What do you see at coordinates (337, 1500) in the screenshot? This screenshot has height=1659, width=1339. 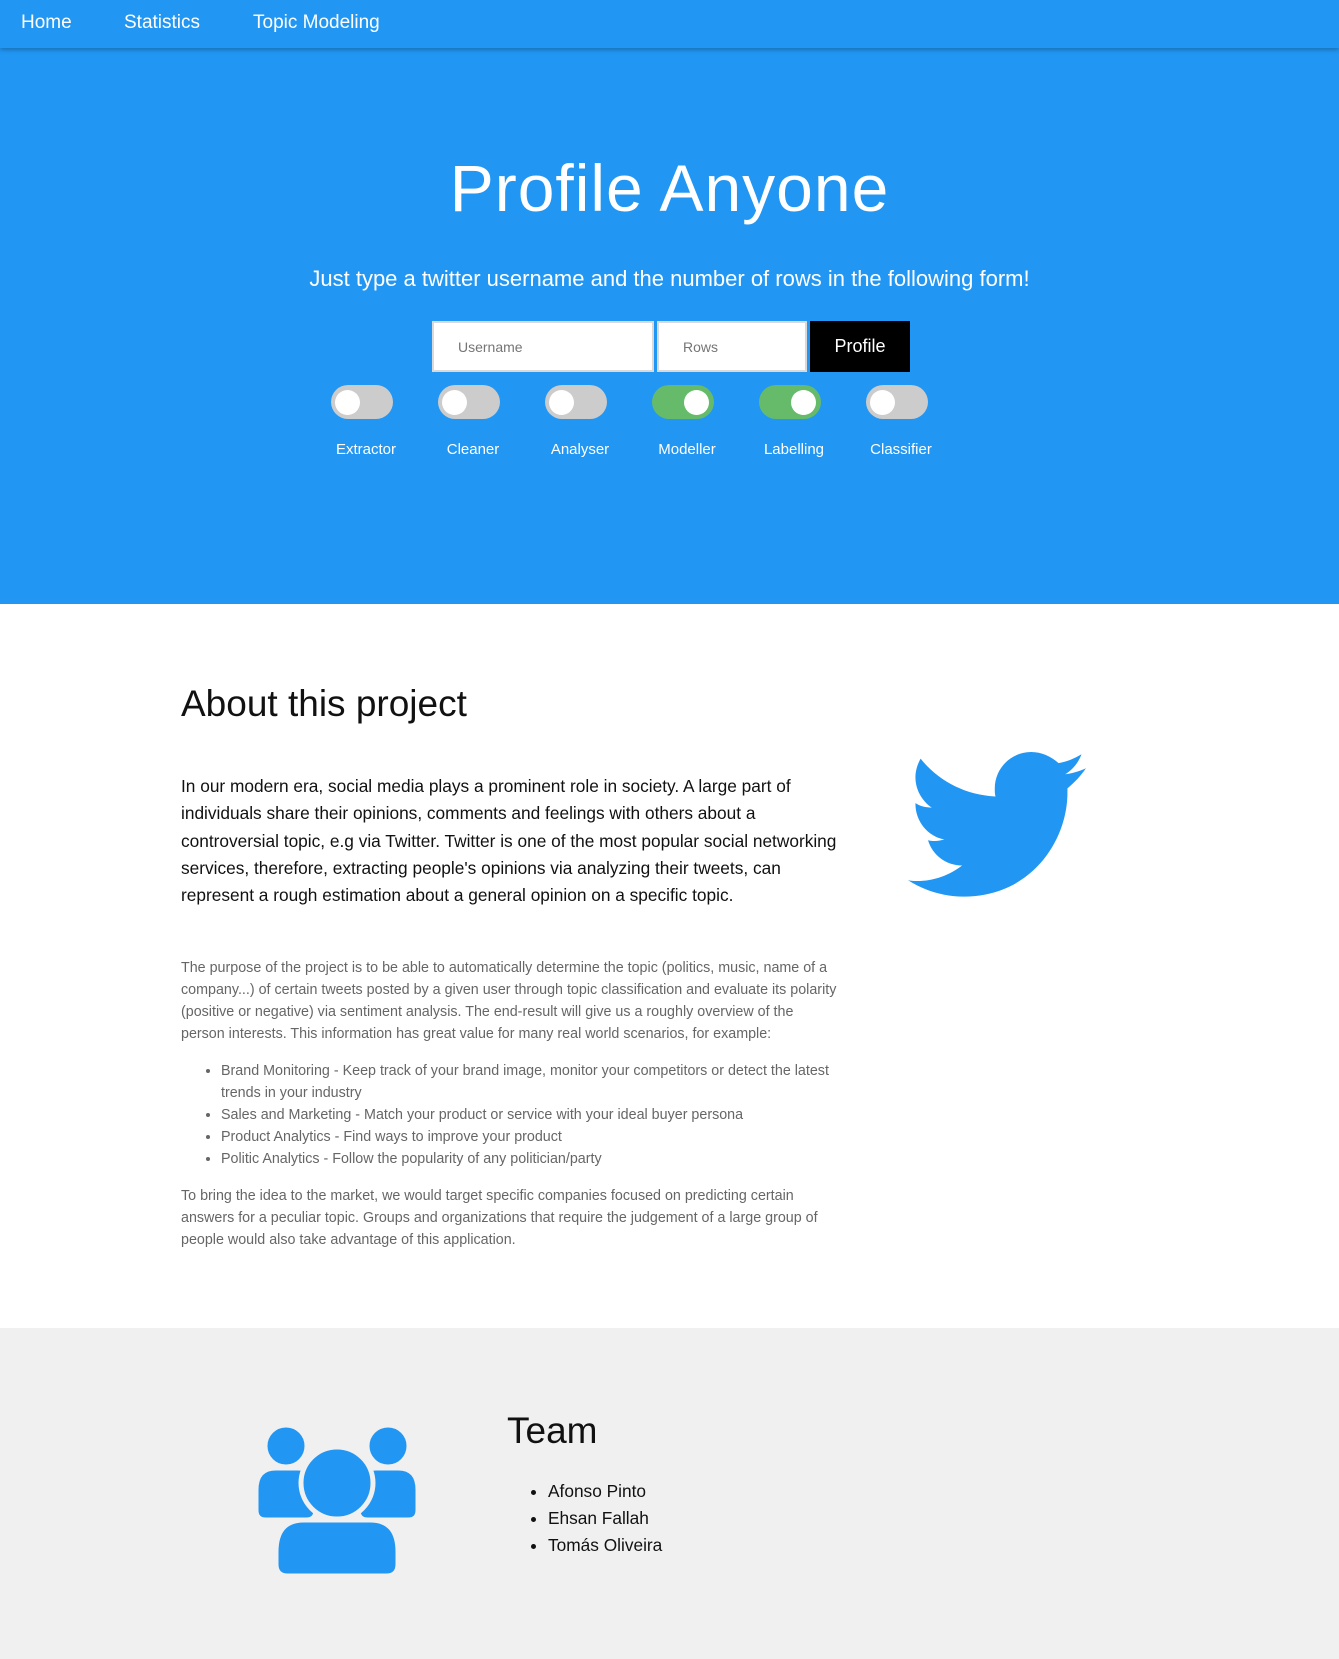 I see `users-group-icon` at bounding box center [337, 1500].